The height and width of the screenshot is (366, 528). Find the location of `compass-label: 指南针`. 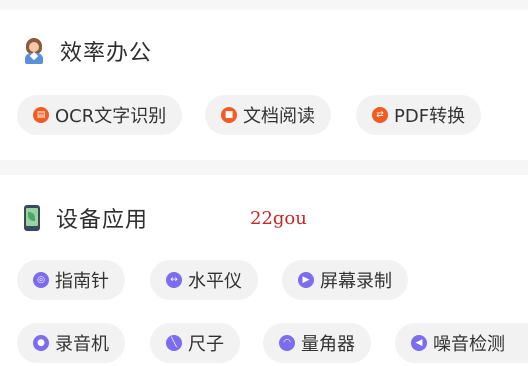

compass-label: 指南针 is located at coordinates (82, 281).